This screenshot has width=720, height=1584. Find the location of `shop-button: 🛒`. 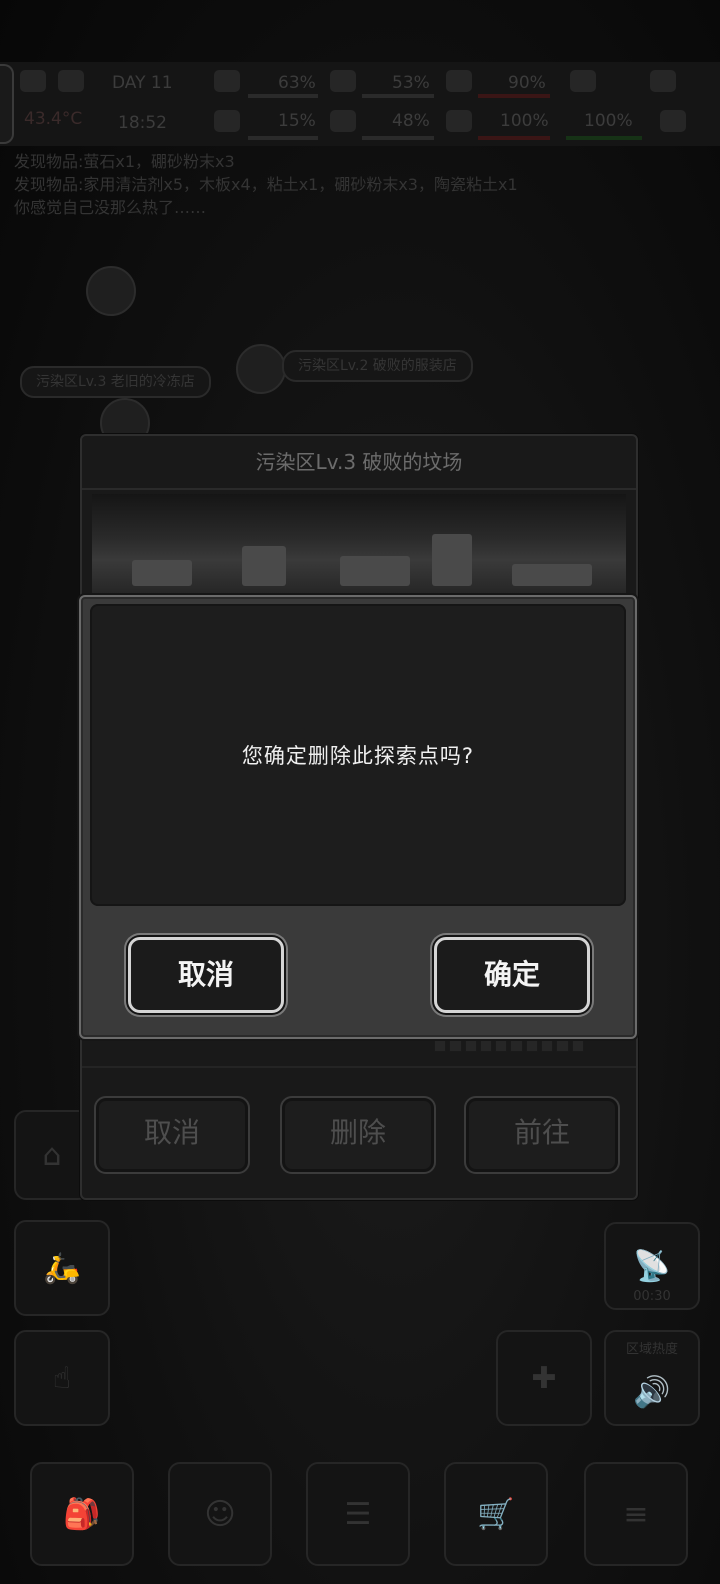

shop-button: 🛒 is located at coordinates (496, 1514).